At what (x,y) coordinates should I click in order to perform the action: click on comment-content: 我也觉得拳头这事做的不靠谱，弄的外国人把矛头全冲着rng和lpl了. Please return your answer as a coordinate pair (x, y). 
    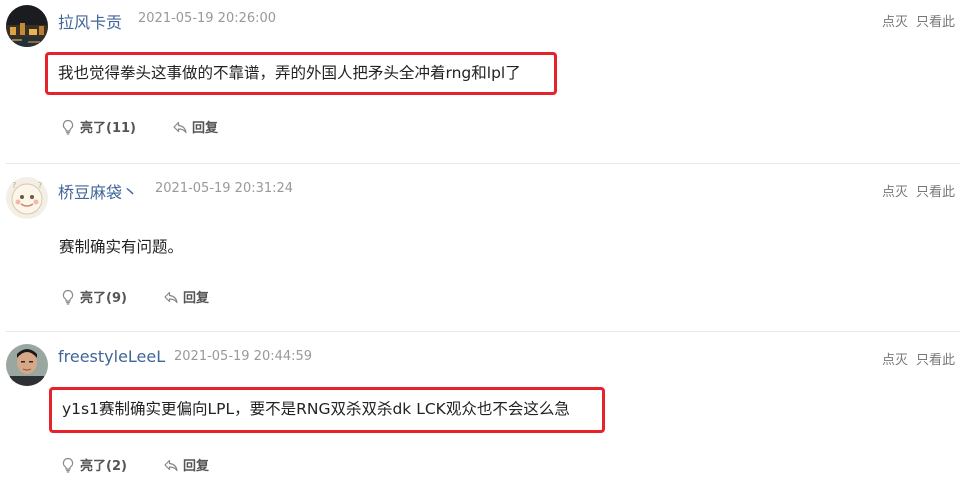
    Looking at the image, I should click on (301, 73).